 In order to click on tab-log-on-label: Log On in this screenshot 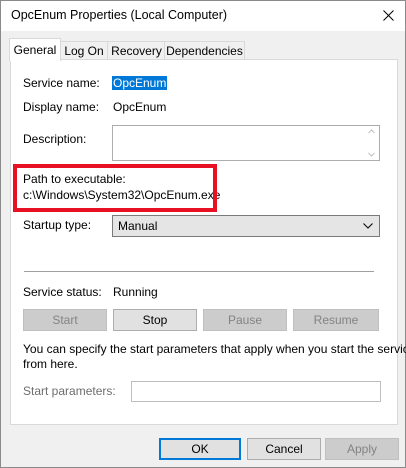, I will do `click(84, 51)`.